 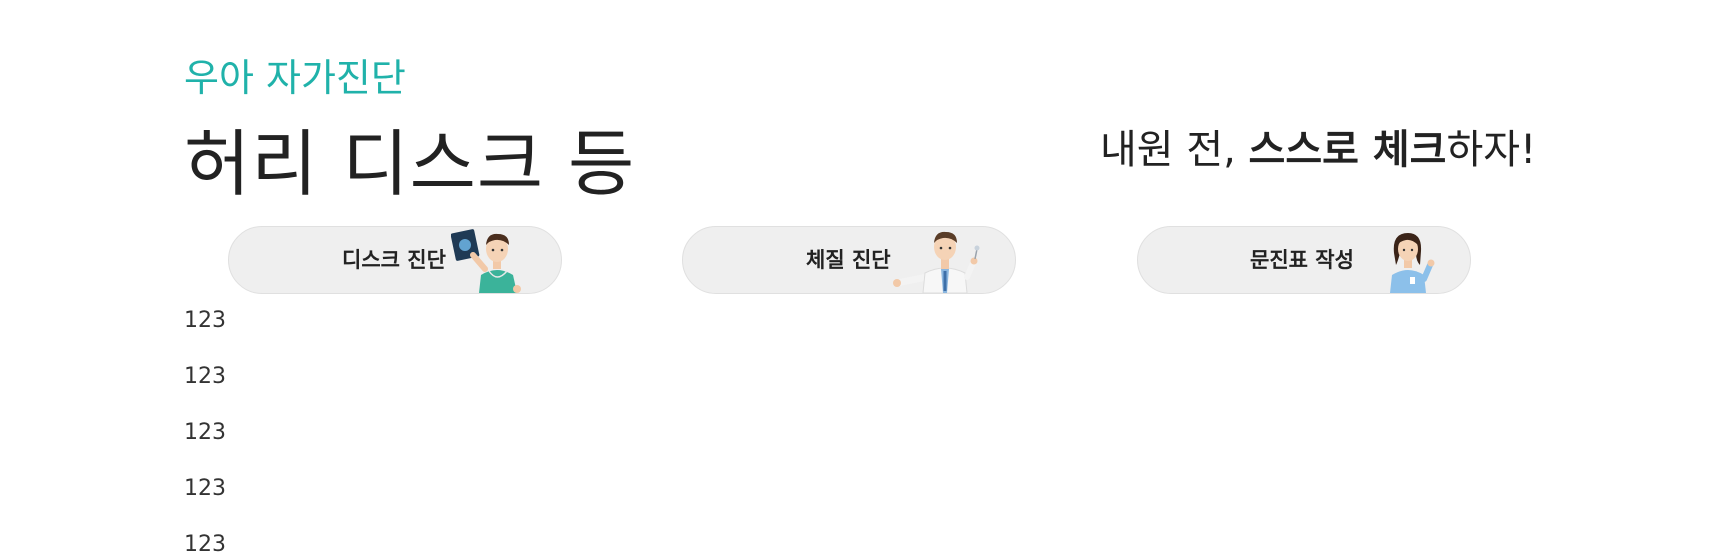 I want to click on disc-diagnosis-button: 디스크 진단, so click(x=395, y=260).